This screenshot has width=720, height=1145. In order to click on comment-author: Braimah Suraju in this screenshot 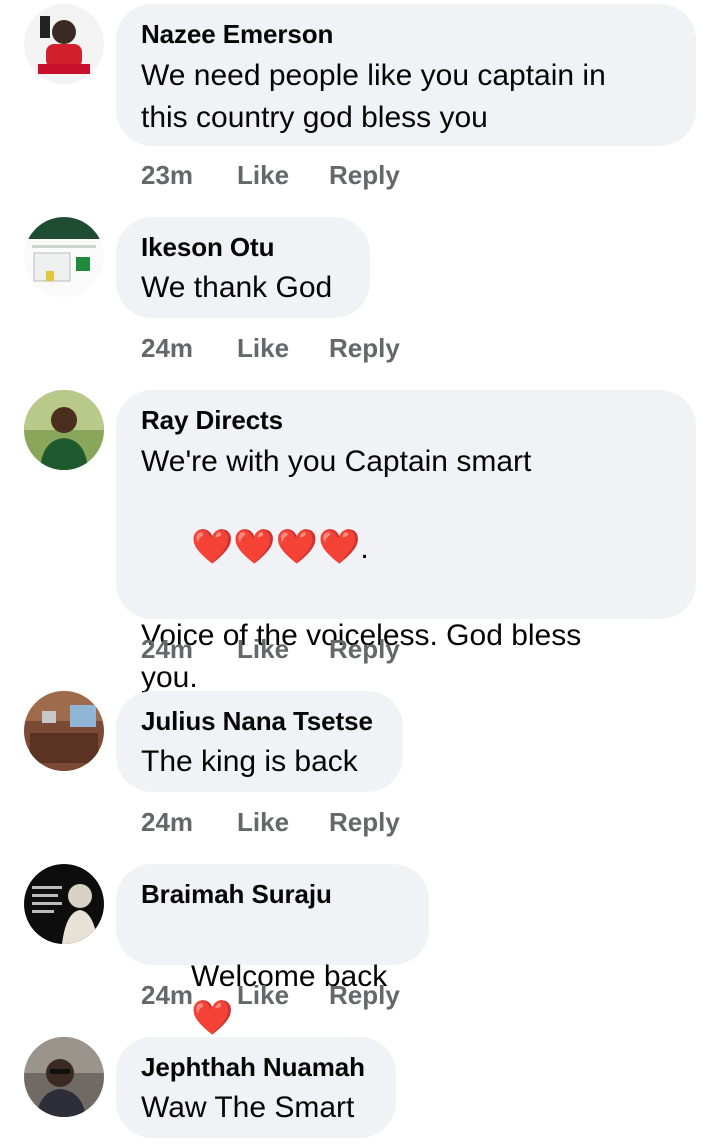, I will do `click(272, 894)`.